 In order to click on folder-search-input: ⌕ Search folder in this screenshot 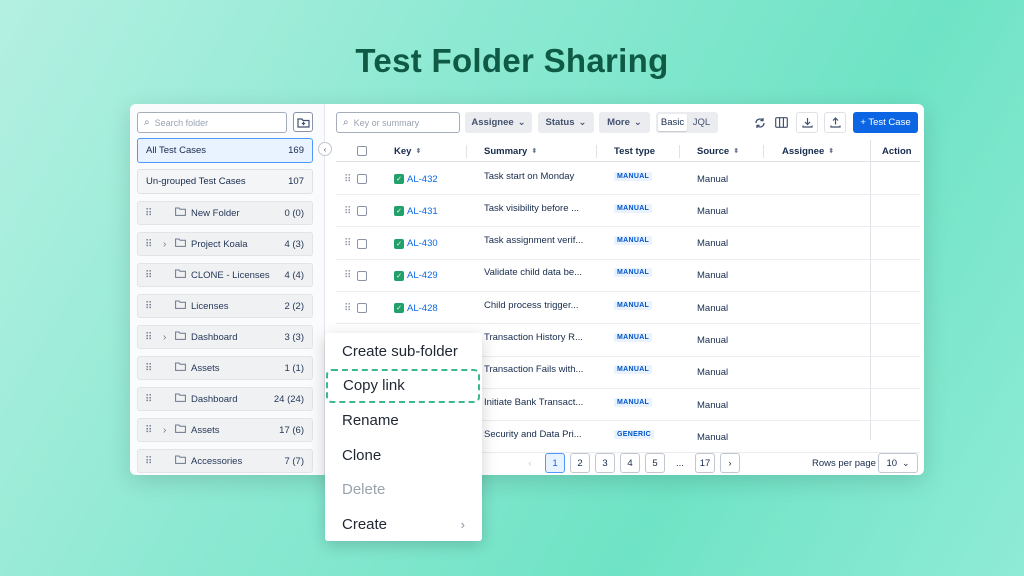, I will do `click(212, 122)`.